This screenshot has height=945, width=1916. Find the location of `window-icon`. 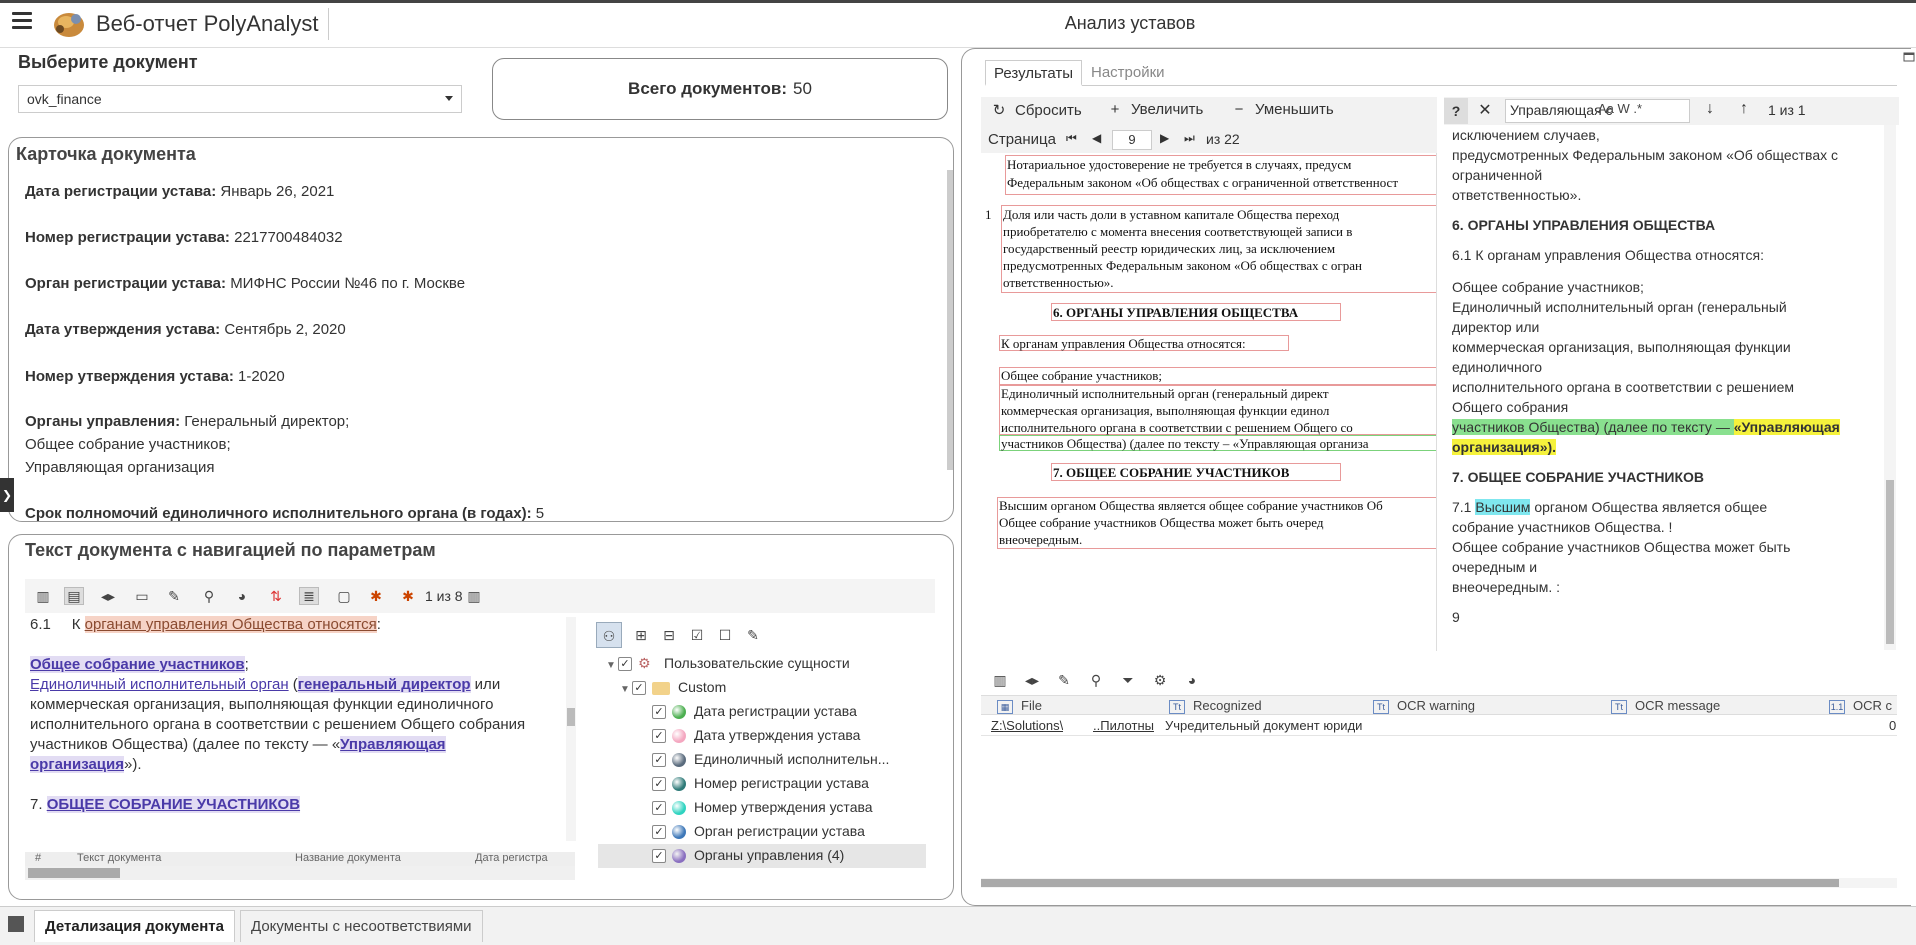

window-icon is located at coordinates (1909, 57).